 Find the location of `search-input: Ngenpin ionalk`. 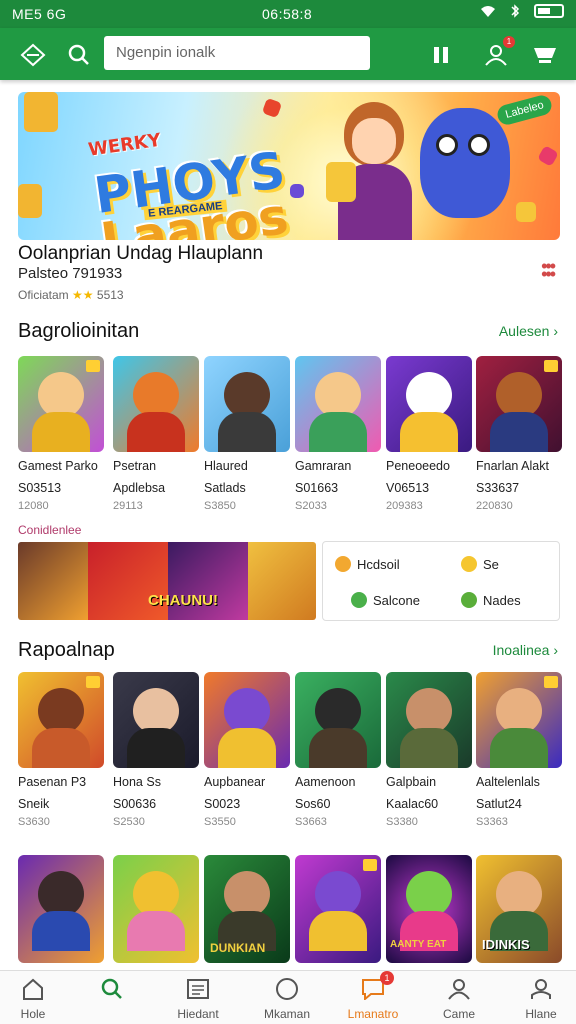

search-input: Ngenpin ionalk is located at coordinates (237, 53).